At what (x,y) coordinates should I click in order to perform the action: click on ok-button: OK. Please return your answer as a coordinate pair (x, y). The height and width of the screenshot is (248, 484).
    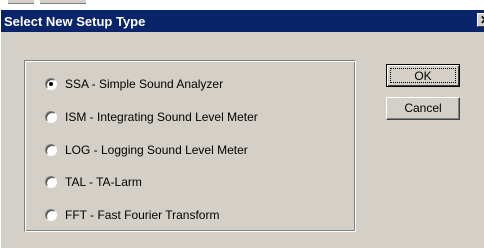
    Looking at the image, I should click on (423, 75).